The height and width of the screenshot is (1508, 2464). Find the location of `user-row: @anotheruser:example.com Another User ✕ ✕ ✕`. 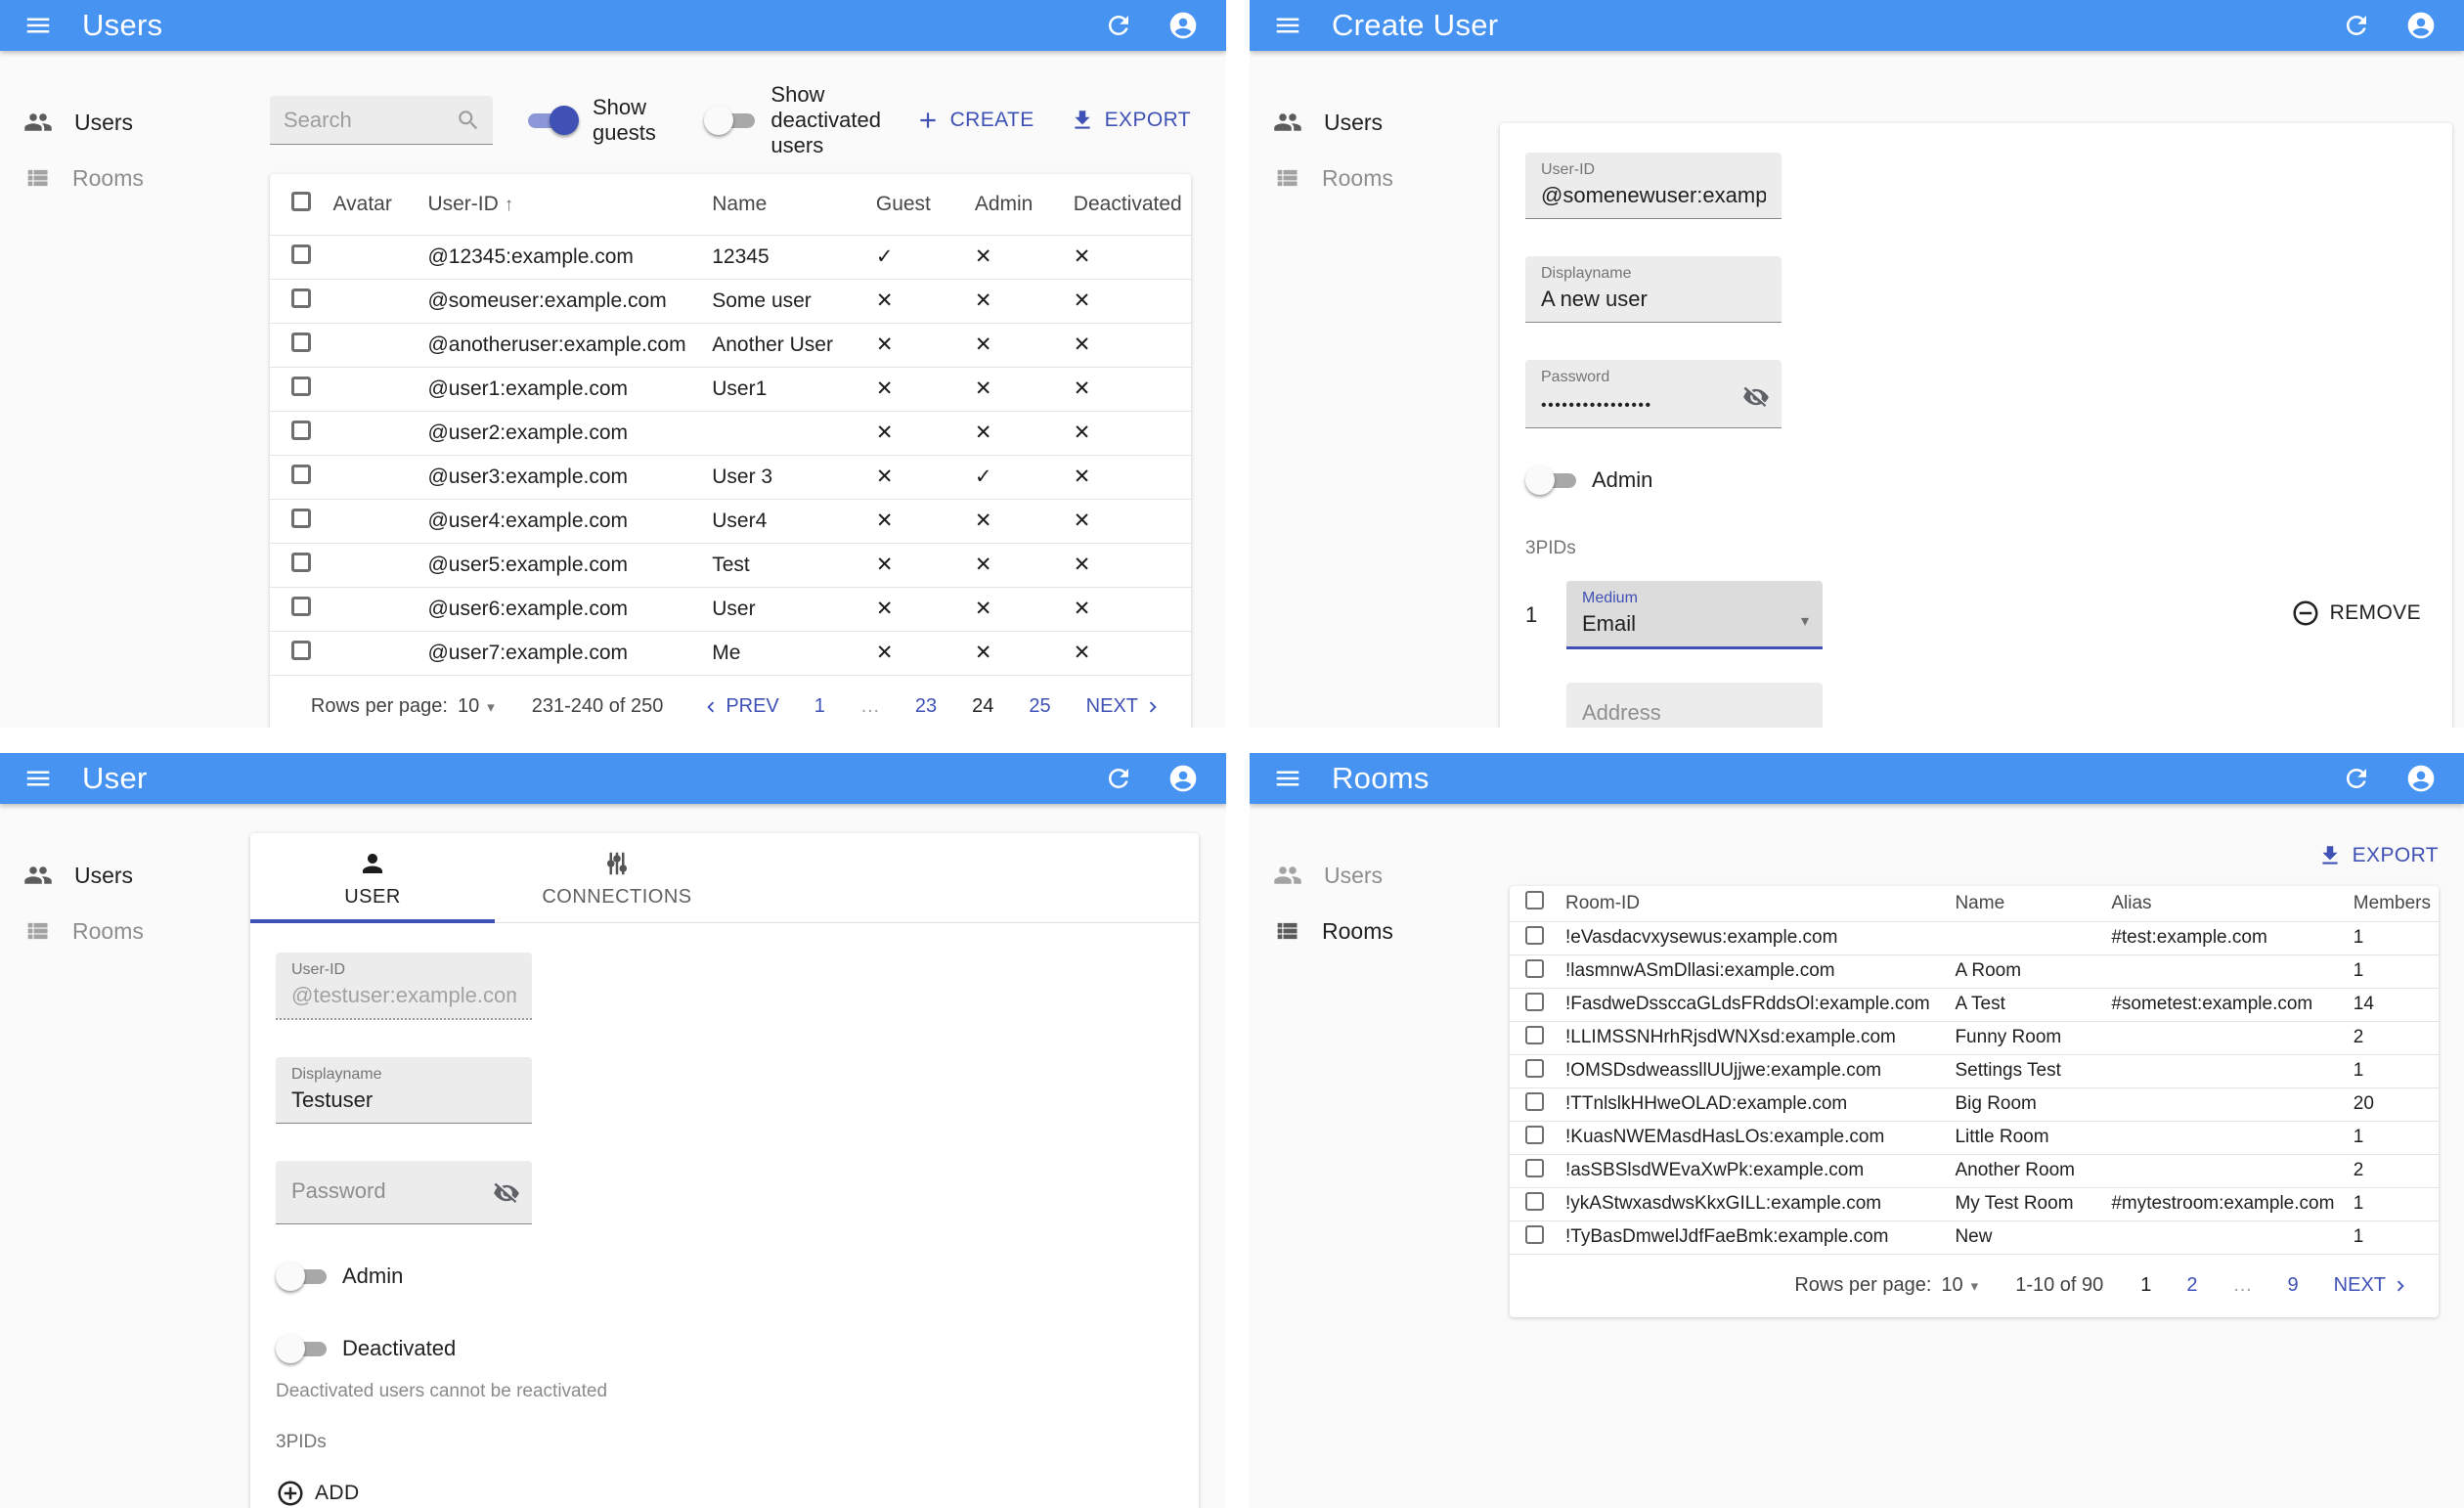

user-row: @anotheruser:example.com Another User ✕ ✕ ✕ is located at coordinates (730, 345).